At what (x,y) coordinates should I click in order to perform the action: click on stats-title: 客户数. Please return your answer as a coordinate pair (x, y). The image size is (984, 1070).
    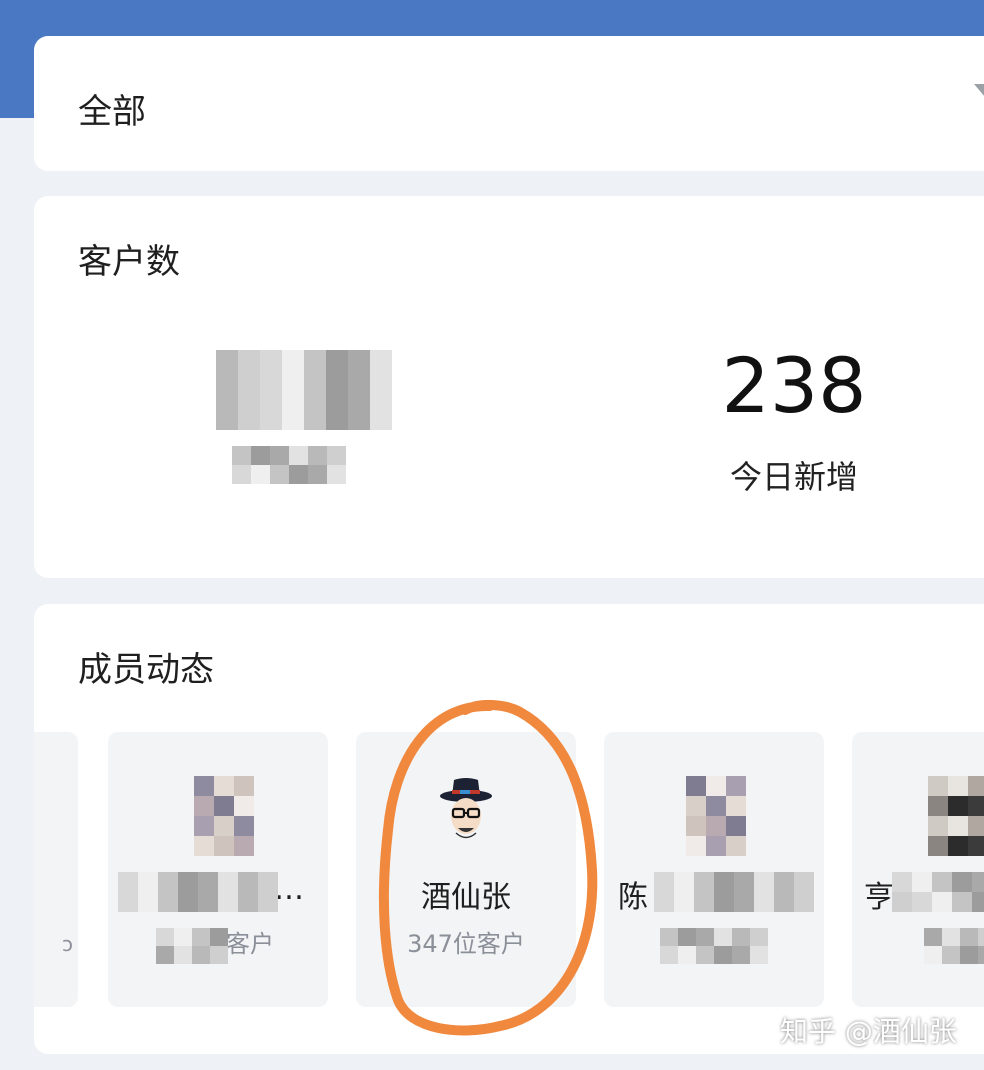
    Looking at the image, I should click on (129, 262).